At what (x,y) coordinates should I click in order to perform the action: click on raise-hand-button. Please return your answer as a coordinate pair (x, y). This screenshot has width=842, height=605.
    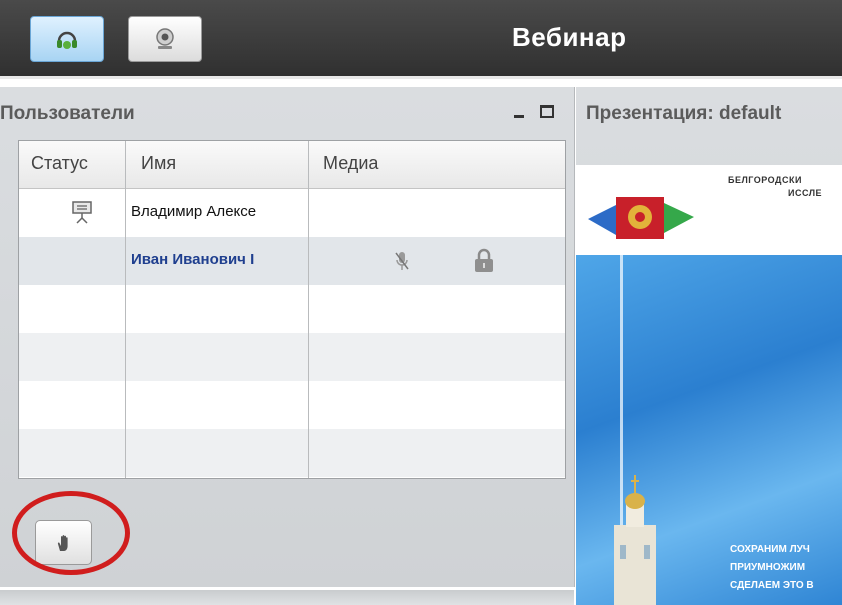
    Looking at the image, I should click on (63, 542).